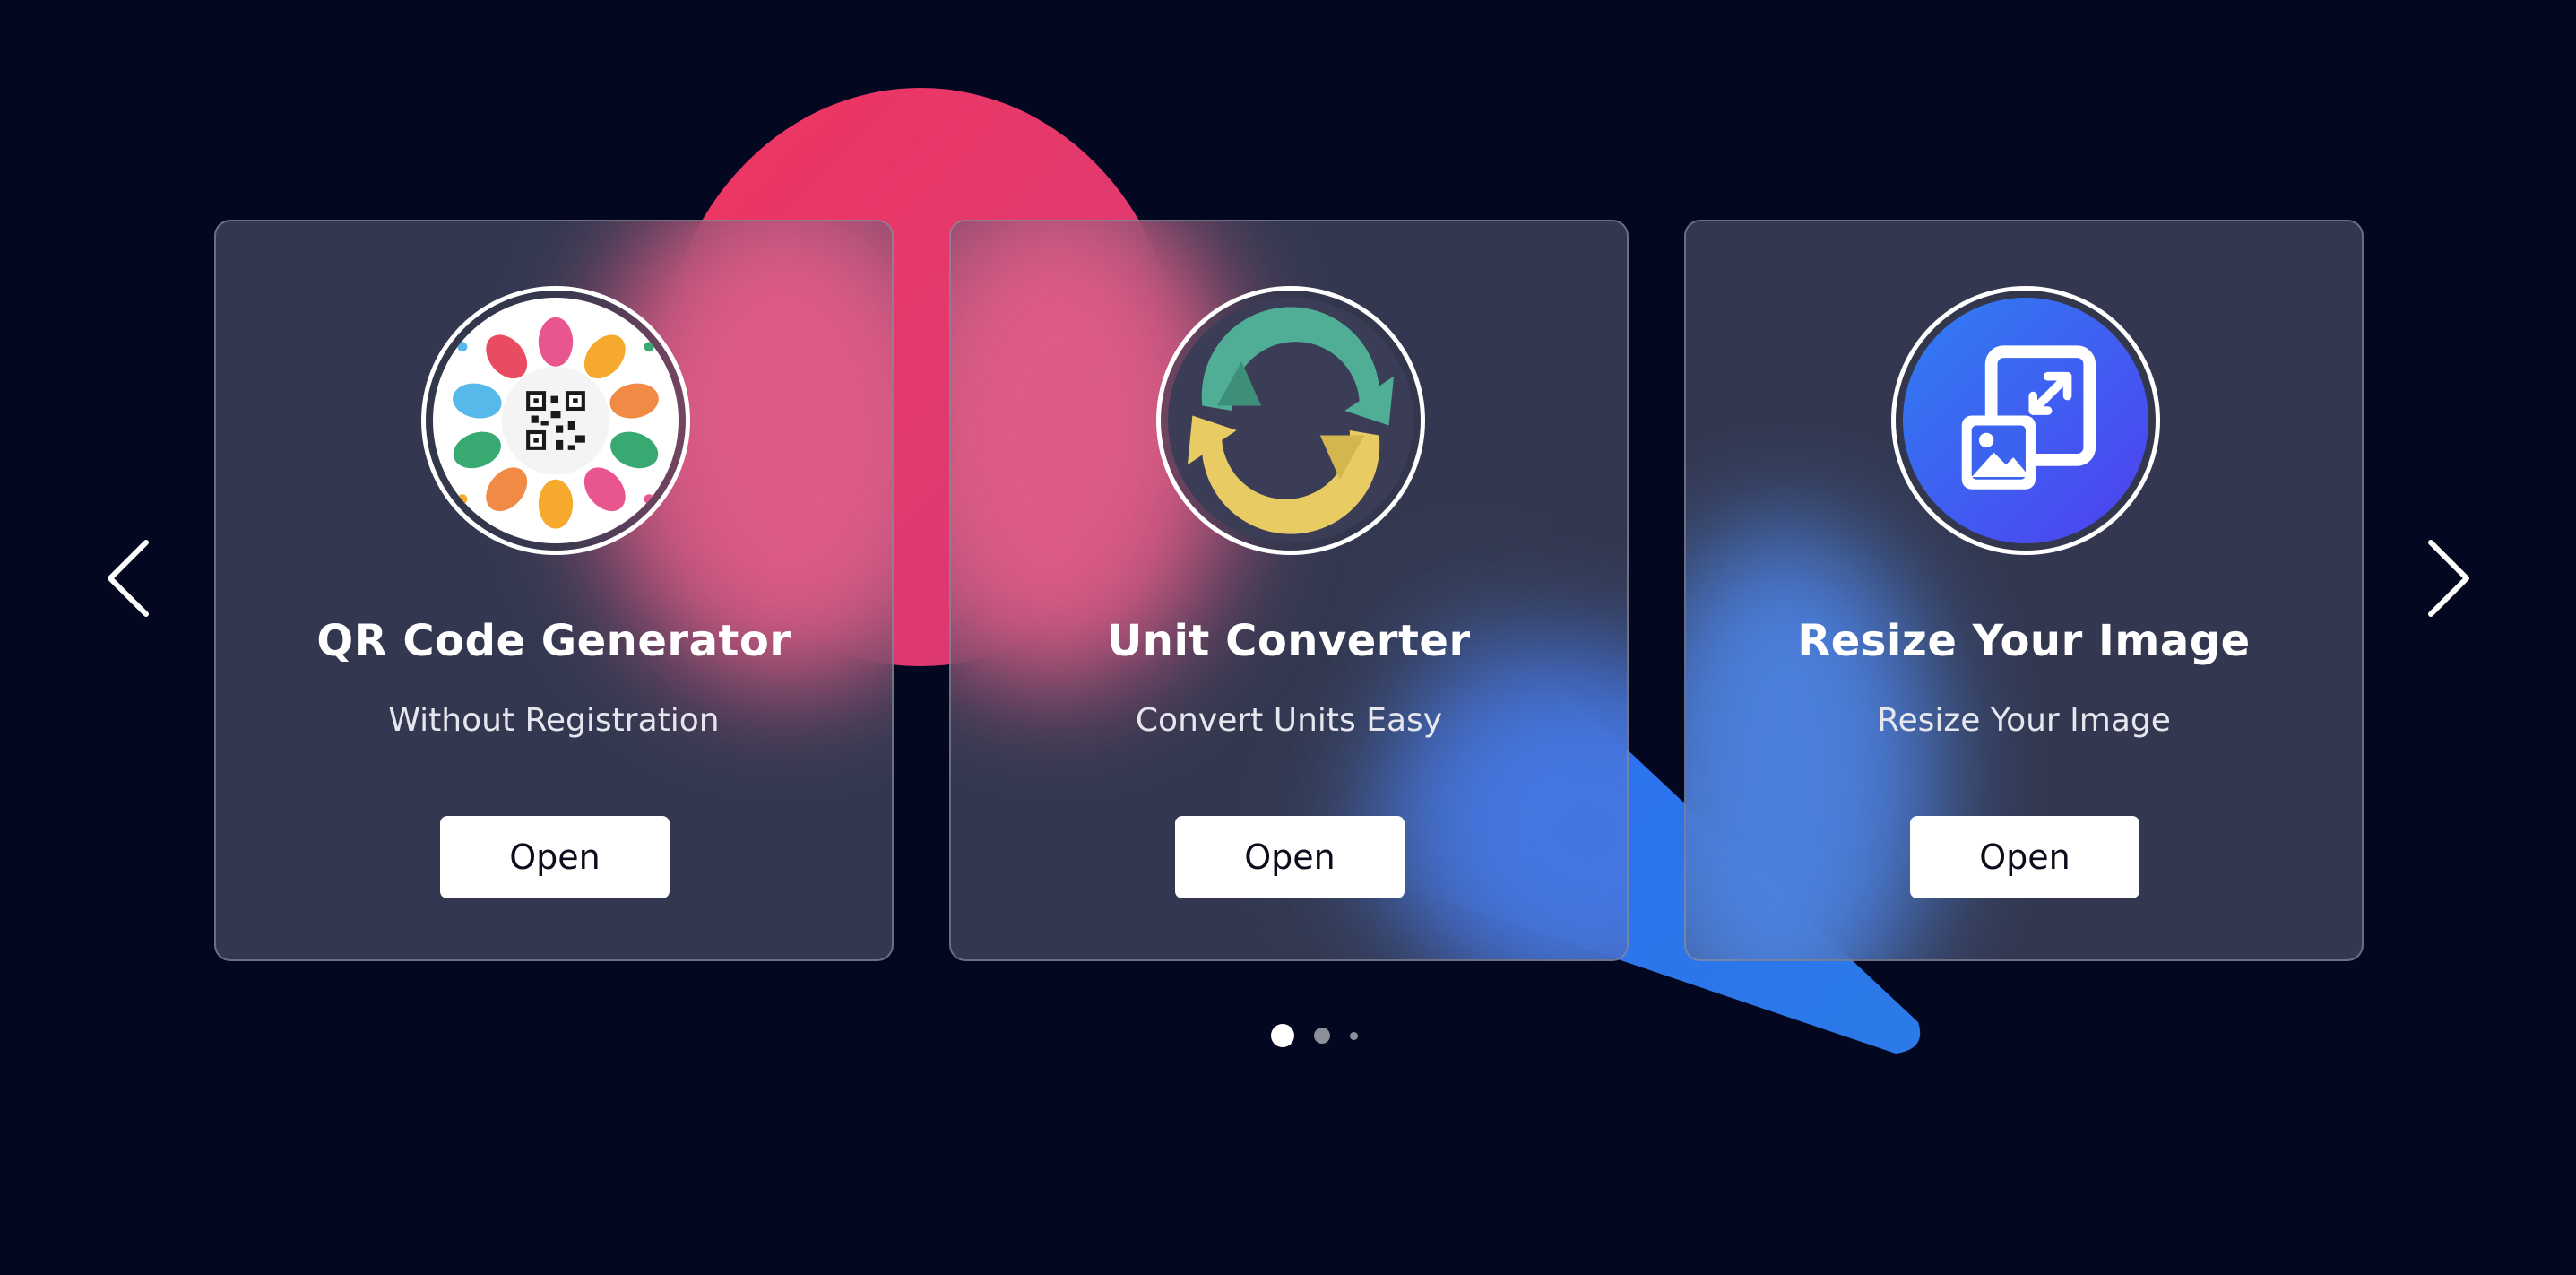 The image size is (2576, 1275). What do you see at coordinates (2025, 420) in the screenshot?
I see `resize-image-icon` at bounding box center [2025, 420].